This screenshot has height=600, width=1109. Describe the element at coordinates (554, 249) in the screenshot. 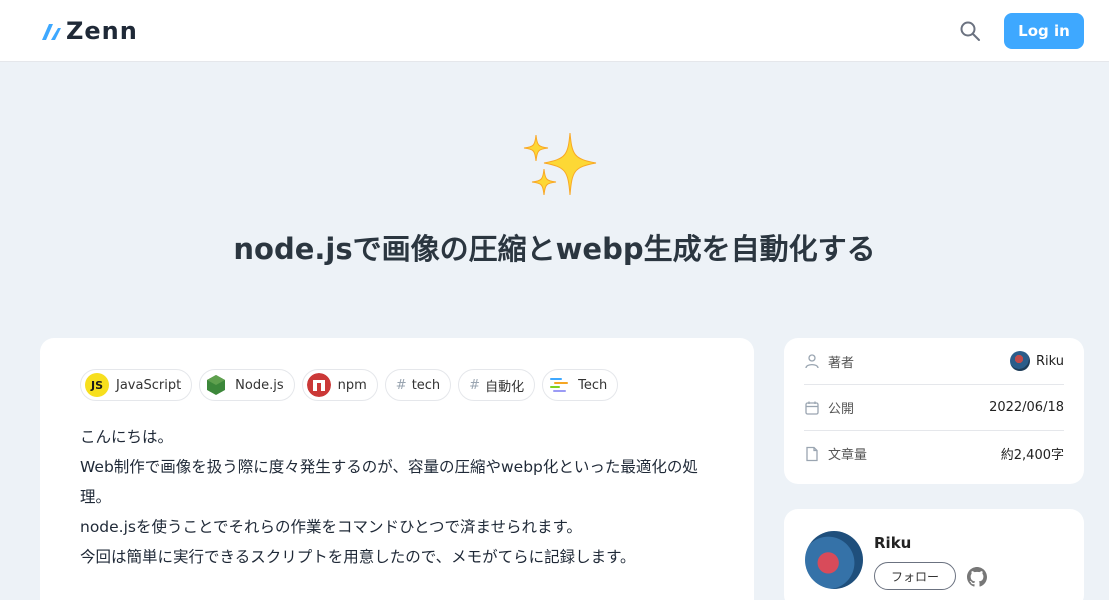

I see `article-title: node.jsで画像の圧縮とwebp生成を自動化する` at that location.